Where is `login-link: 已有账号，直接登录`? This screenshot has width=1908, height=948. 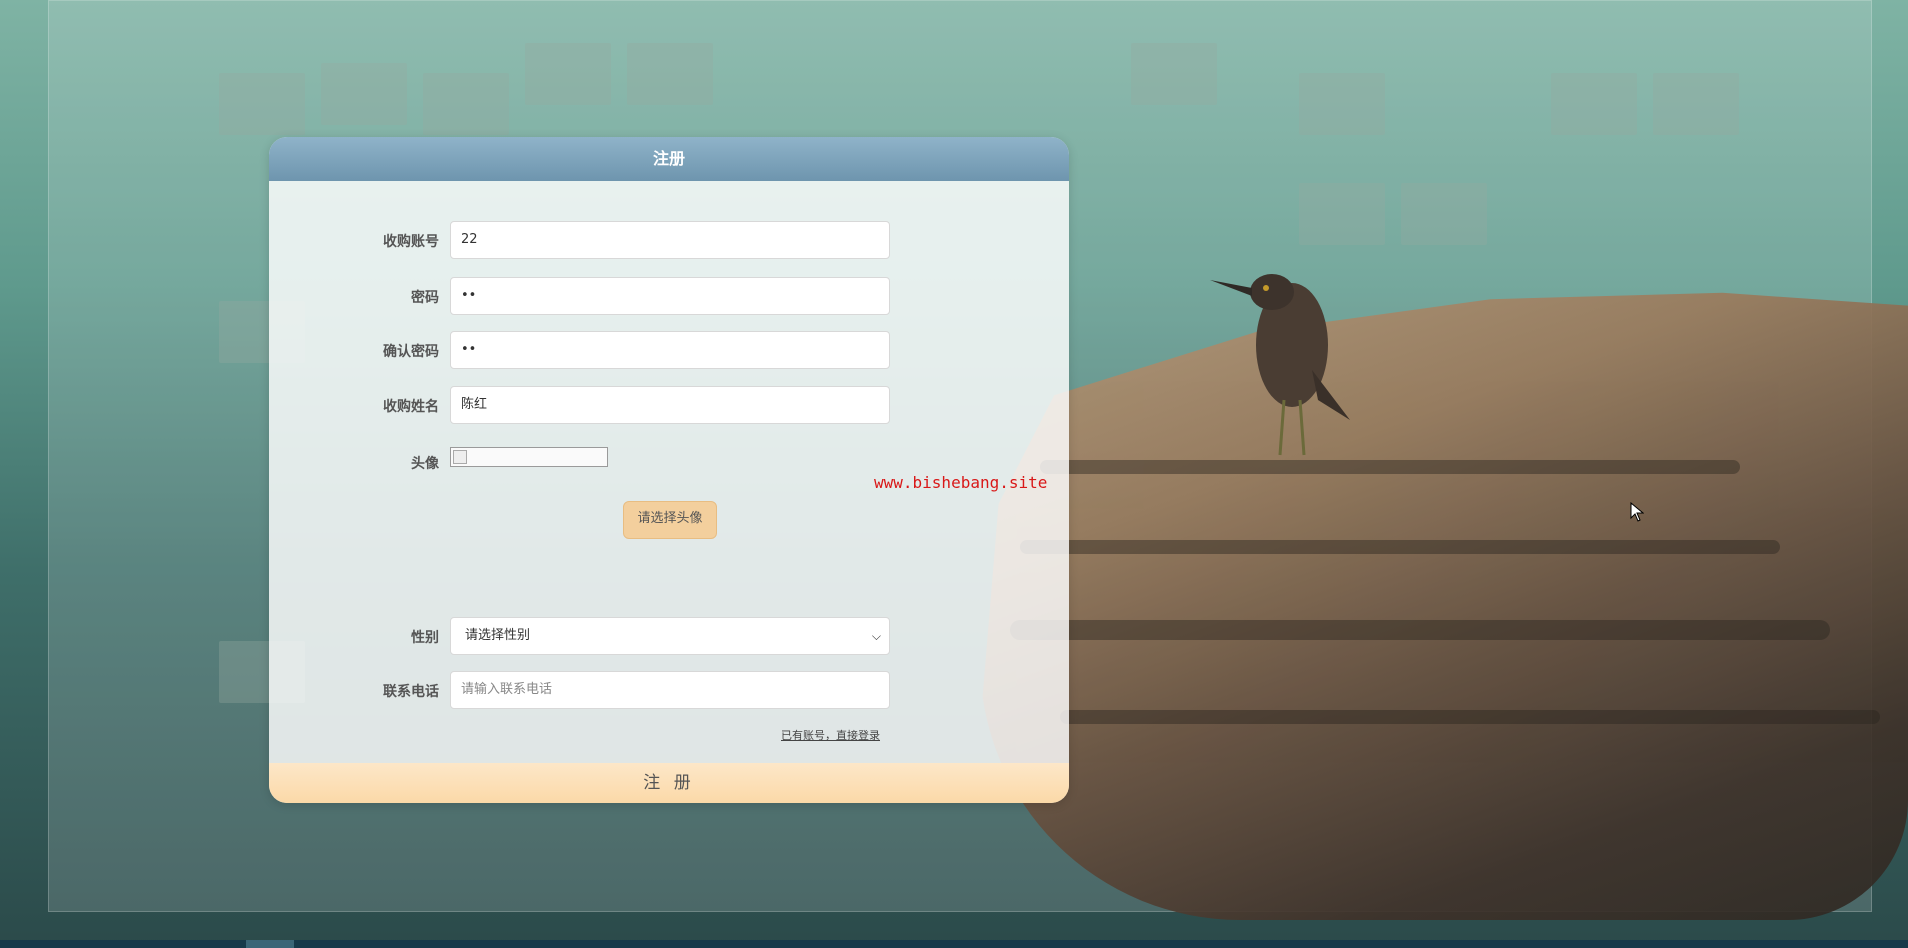
login-link: 已有账号，直接登录 is located at coordinates (830, 735).